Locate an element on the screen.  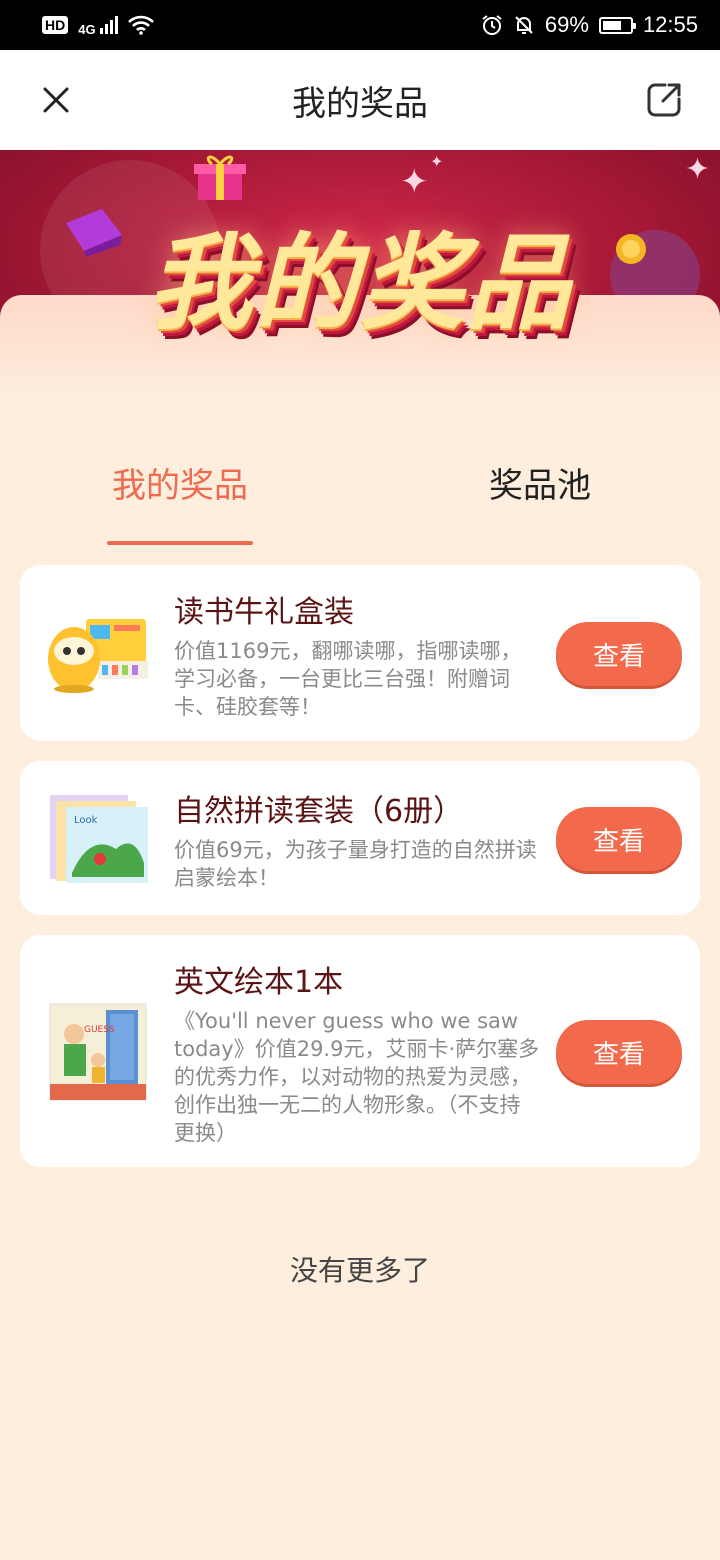
svg-text: GUESS is located at coordinates (99, 1030).